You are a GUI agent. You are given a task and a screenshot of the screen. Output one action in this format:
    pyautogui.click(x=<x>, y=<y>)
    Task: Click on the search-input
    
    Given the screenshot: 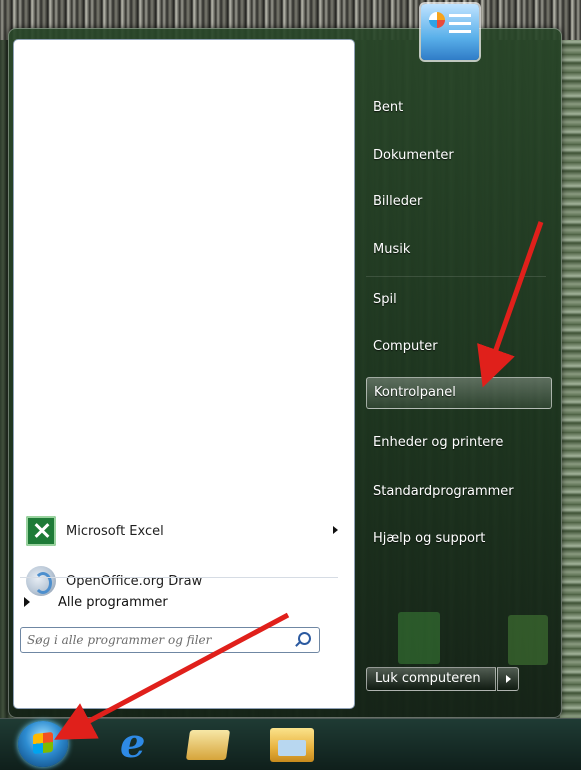 What is the action you would take?
    pyautogui.click(x=152, y=640)
    